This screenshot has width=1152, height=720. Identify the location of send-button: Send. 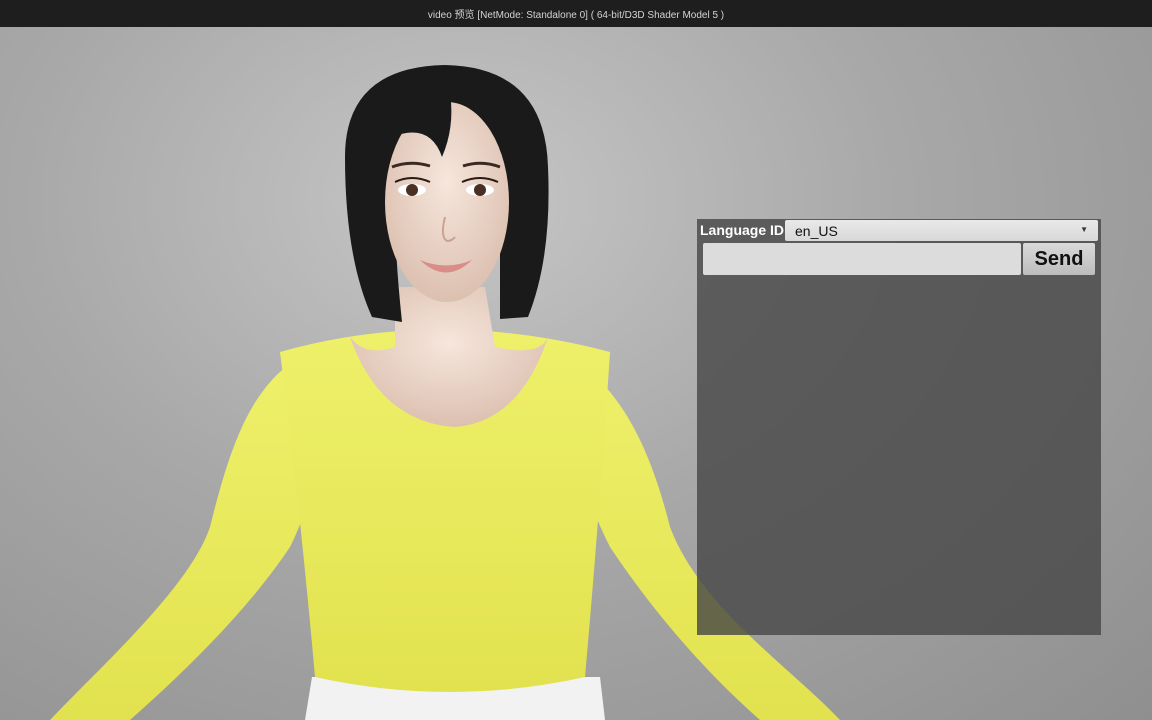
(1059, 259).